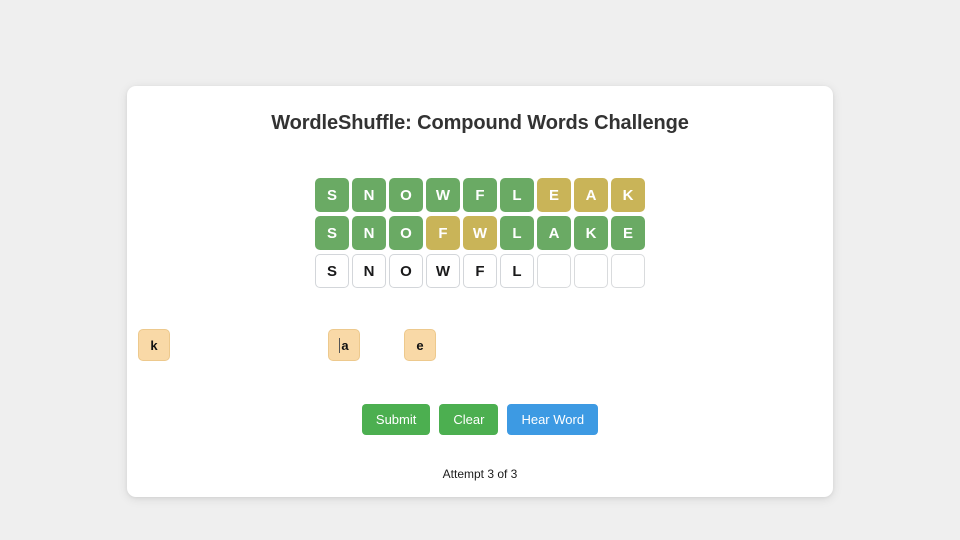  I want to click on submit-button: Submit, so click(396, 419).